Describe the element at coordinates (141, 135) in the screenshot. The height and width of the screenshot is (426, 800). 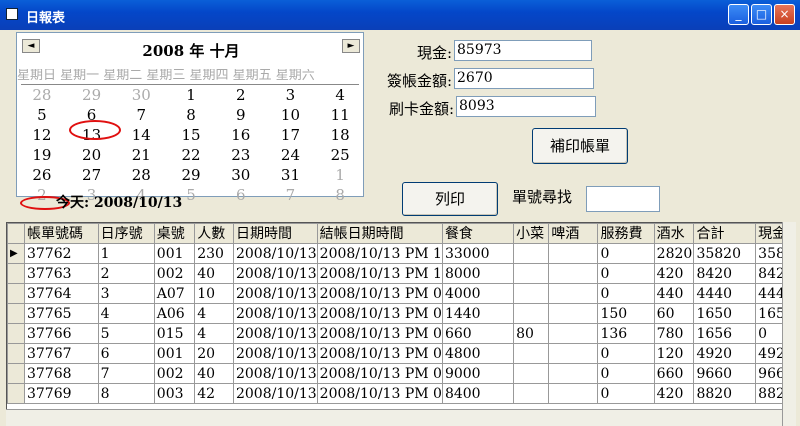
I see `calendar-day: 14` at that location.